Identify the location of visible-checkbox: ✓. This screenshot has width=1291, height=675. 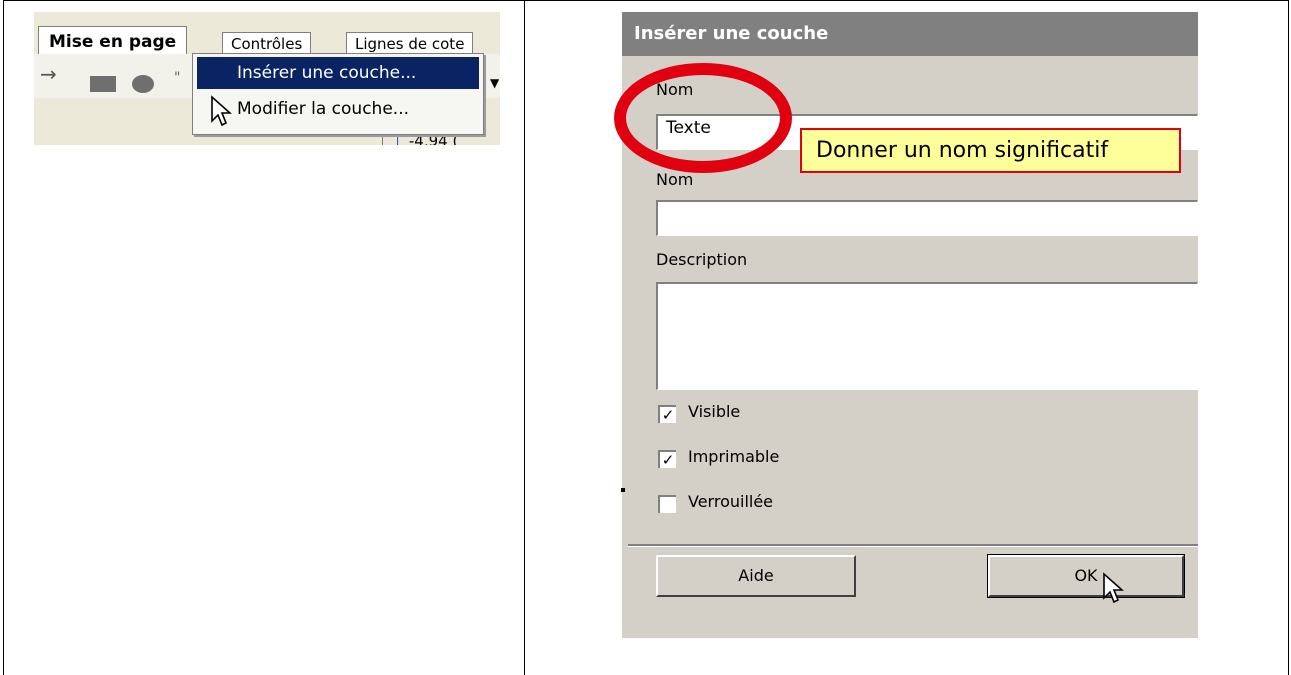
(667, 414).